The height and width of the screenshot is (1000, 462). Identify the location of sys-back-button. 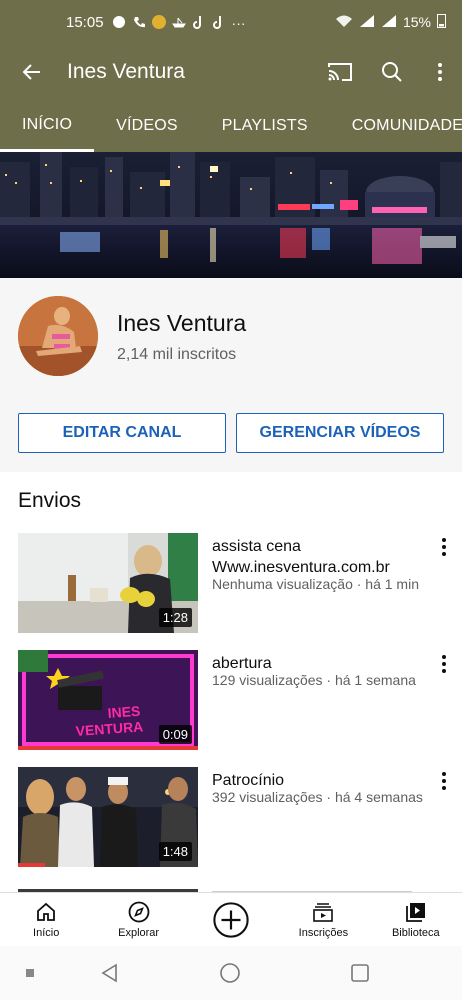
(110, 973).